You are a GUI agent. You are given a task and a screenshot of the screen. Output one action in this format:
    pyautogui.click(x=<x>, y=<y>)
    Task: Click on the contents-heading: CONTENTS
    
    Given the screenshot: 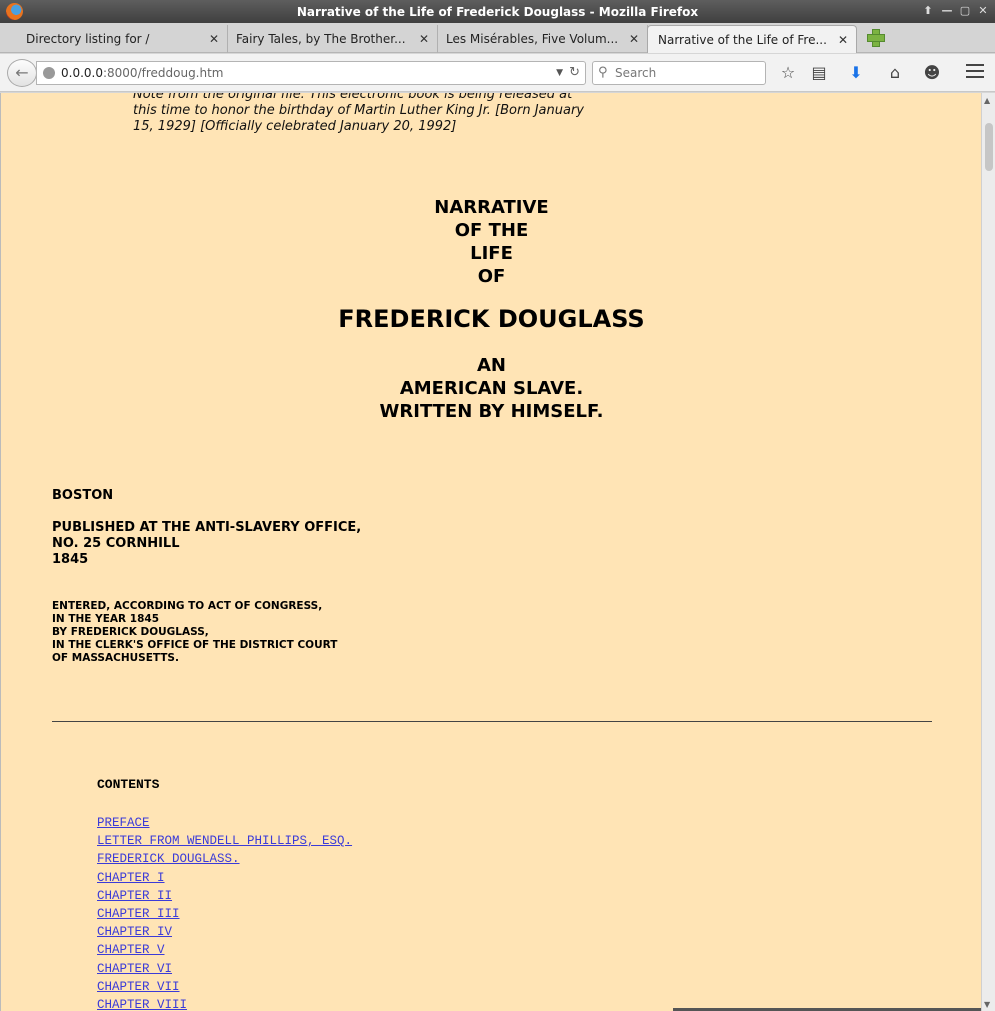 What is the action you would take?
    pyautogui.click(x=128, y=784)
    